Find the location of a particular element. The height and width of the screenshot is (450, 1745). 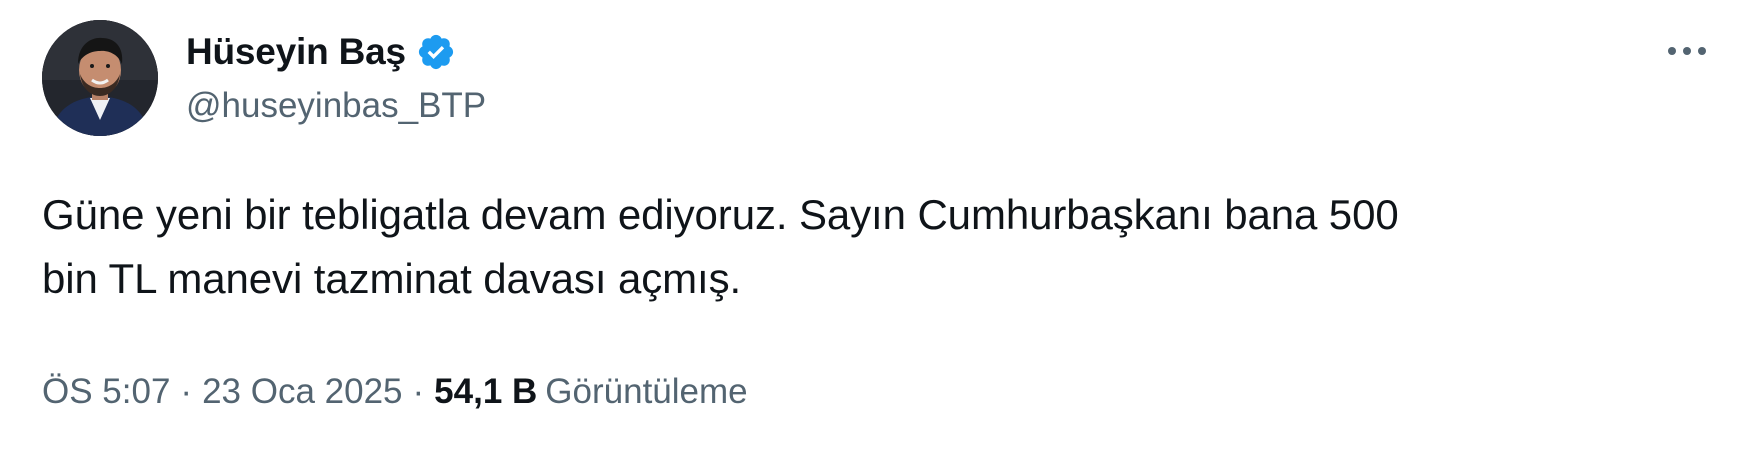

verified-badge-icon is located at coordinates (436, 52).